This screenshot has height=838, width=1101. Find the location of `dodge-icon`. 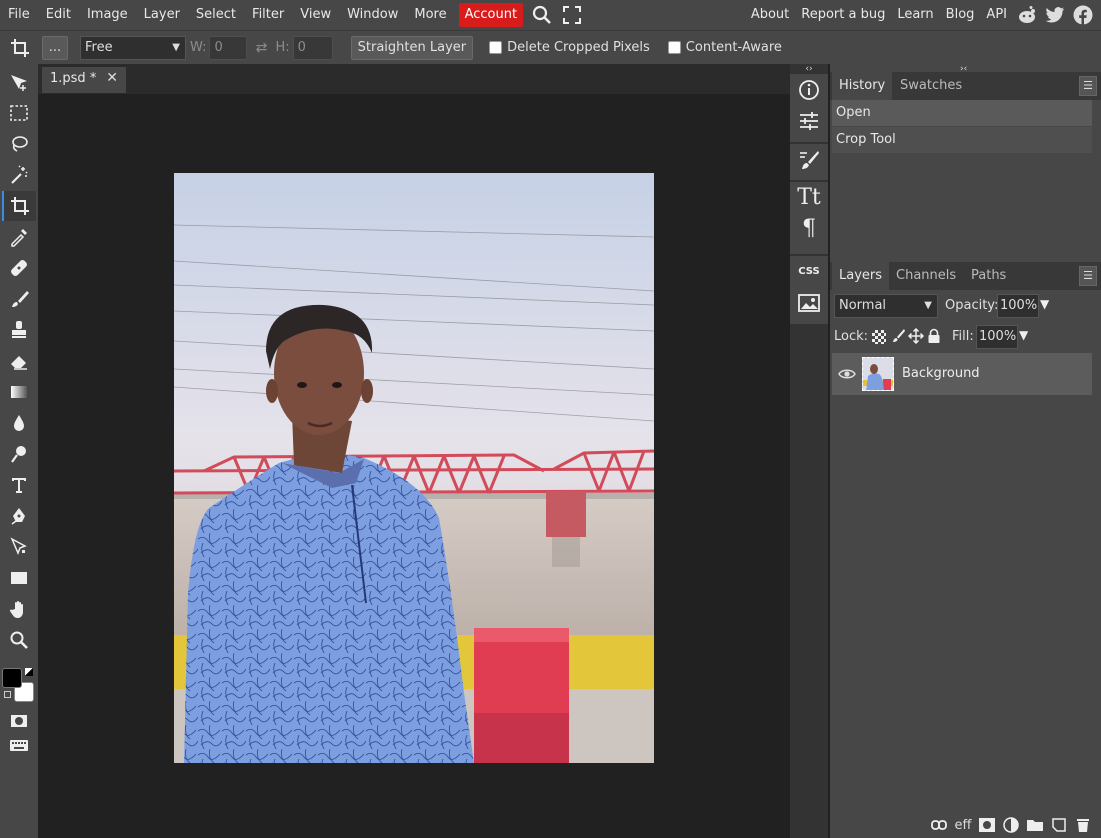

dodge-icon is located at coordinates (19, 454).